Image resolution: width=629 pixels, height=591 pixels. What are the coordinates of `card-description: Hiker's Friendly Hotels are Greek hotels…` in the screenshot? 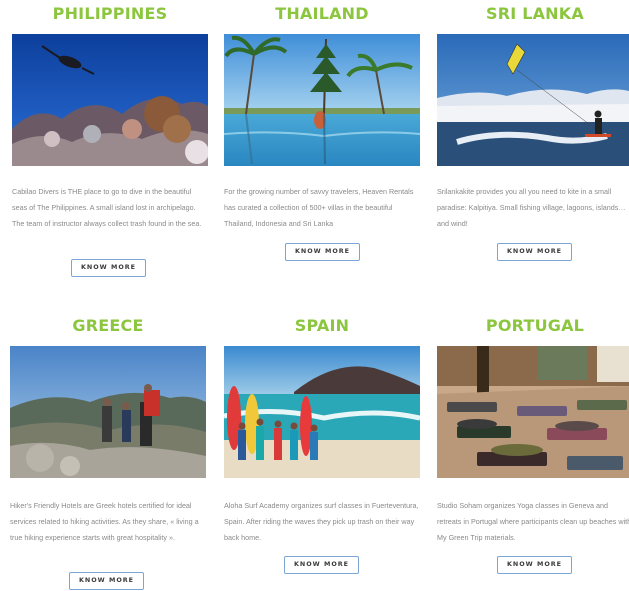 It's located at (104, 521).